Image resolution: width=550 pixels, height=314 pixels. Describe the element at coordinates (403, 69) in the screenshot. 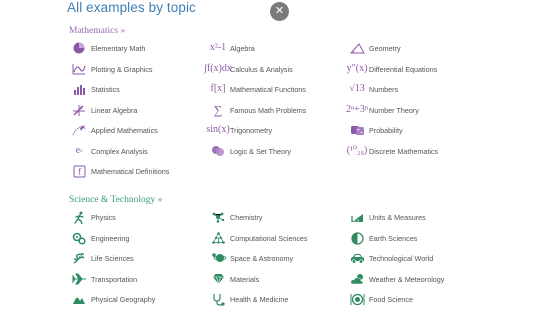

I see `topic-label: Differential Equations` at that location.